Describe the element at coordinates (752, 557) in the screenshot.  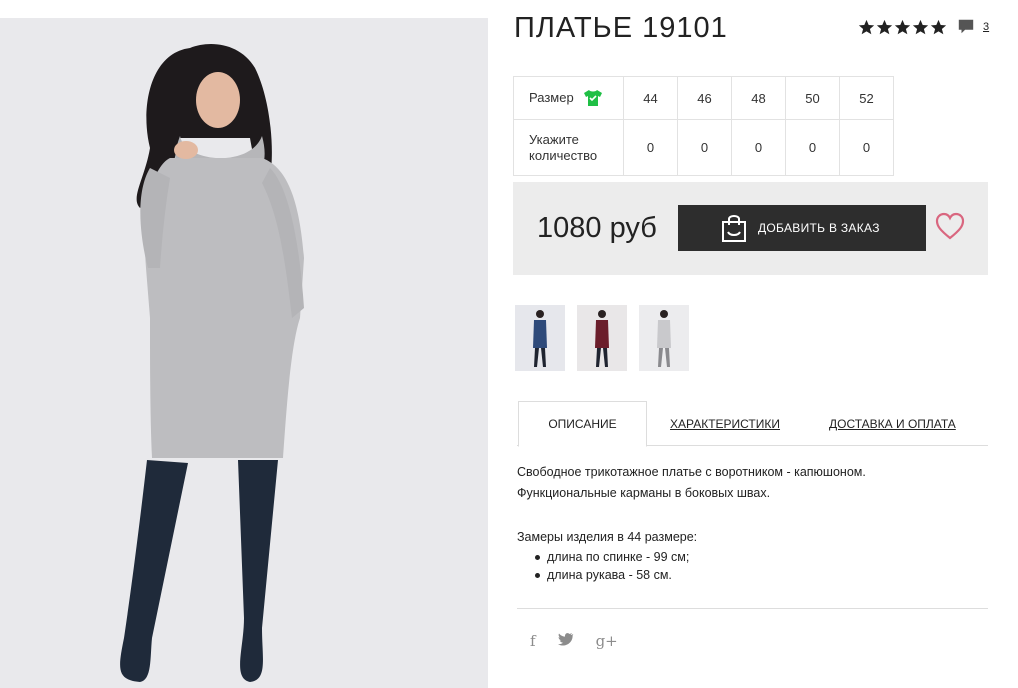
I see `list-item: длина по спинке - 99 см;` at that location.